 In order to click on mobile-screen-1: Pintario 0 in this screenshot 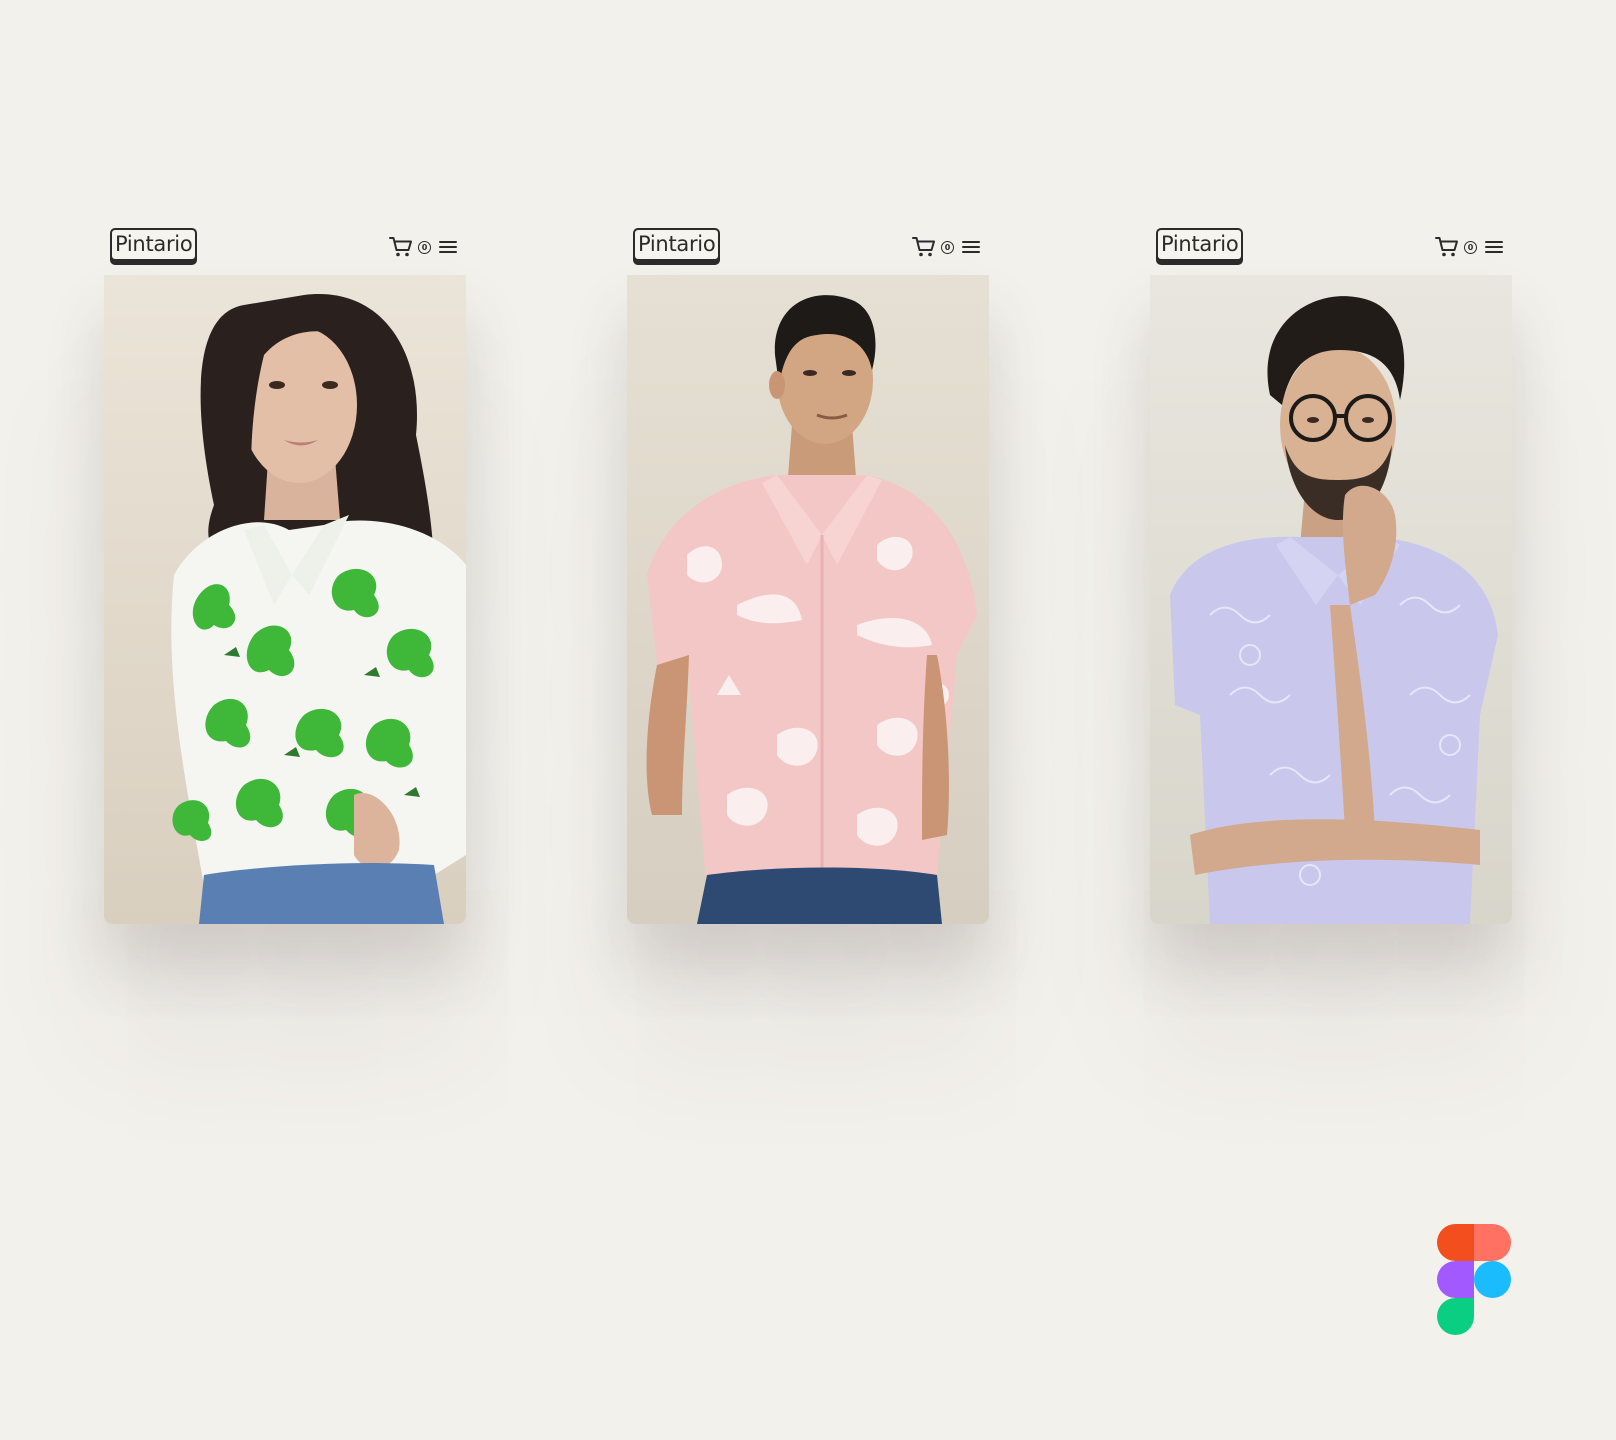, I will do `click(285, 573)`.